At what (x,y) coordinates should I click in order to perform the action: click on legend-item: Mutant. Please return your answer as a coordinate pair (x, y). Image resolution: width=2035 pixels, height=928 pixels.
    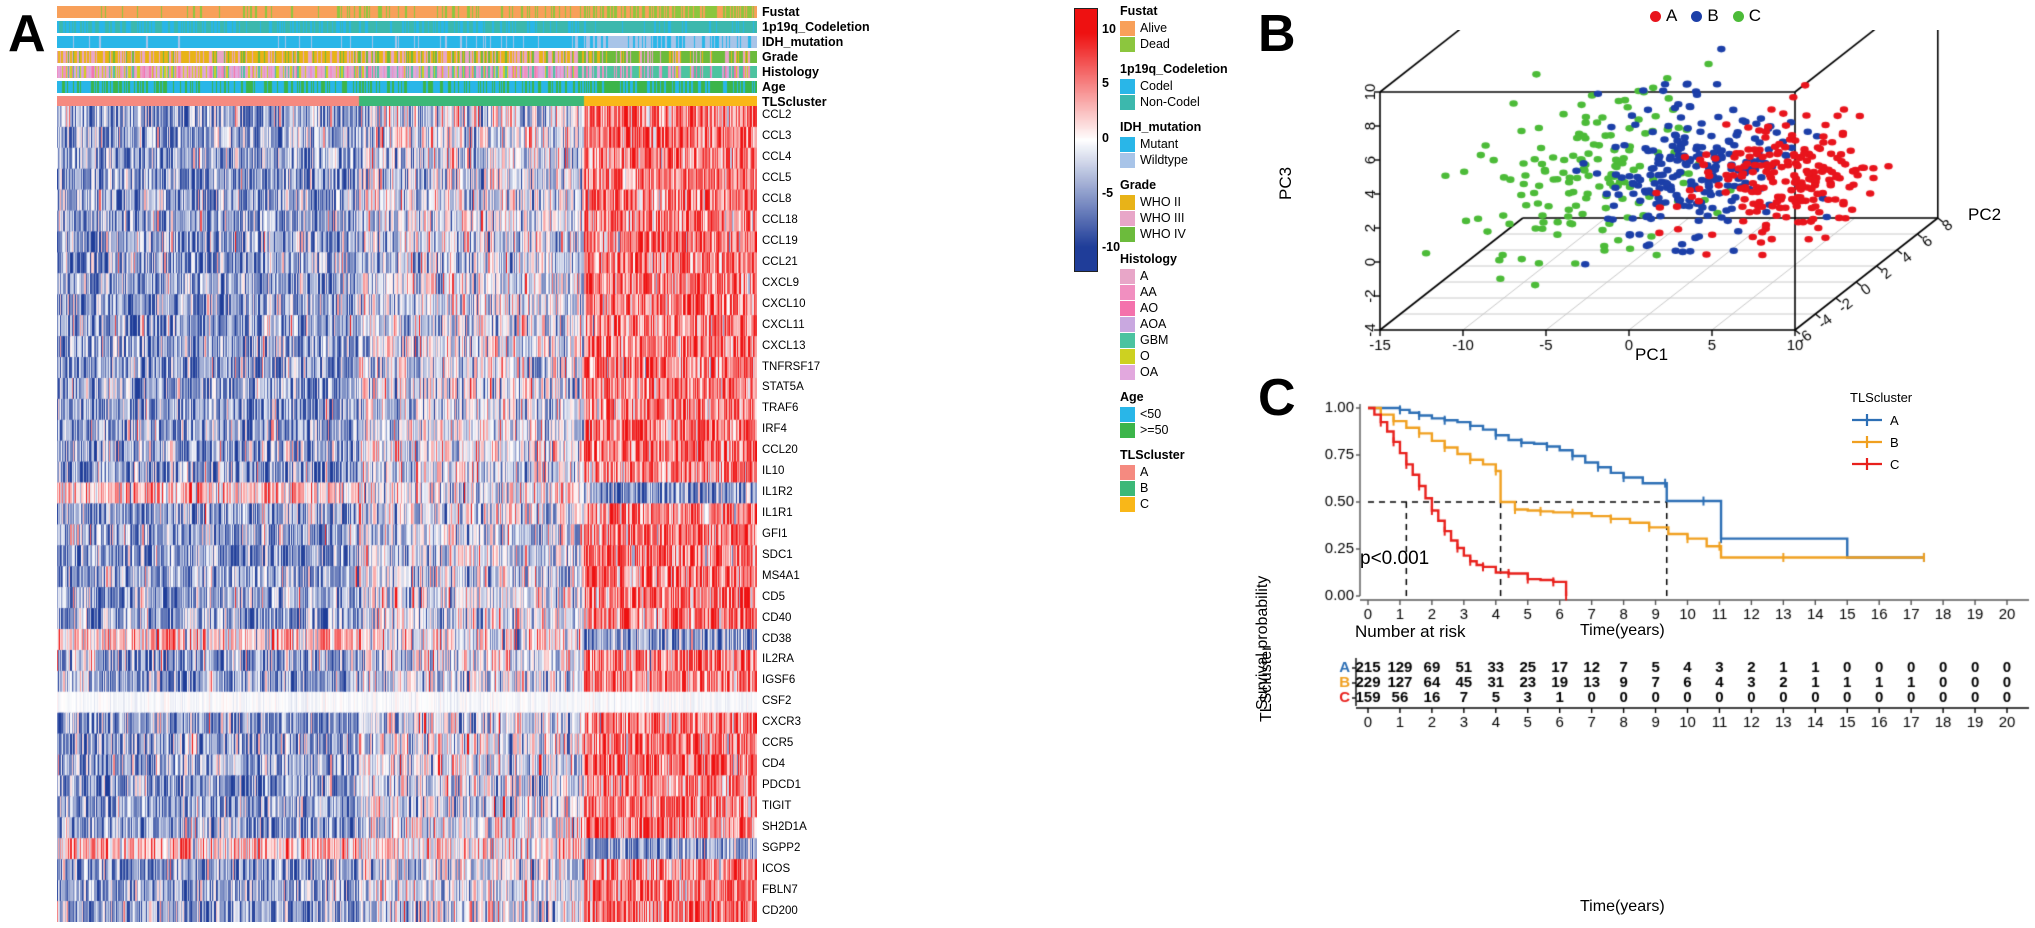
    Looking at the image, I should click on (1185, 144).